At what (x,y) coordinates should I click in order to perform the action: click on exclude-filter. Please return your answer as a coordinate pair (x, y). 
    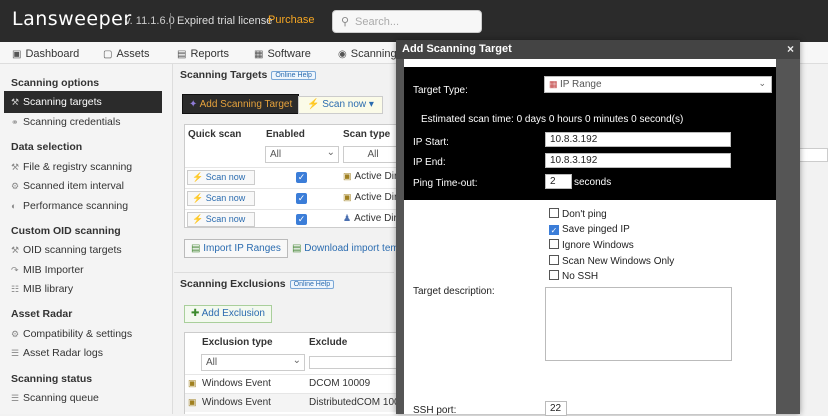
    Looking at the image, I should click on (356, 362).